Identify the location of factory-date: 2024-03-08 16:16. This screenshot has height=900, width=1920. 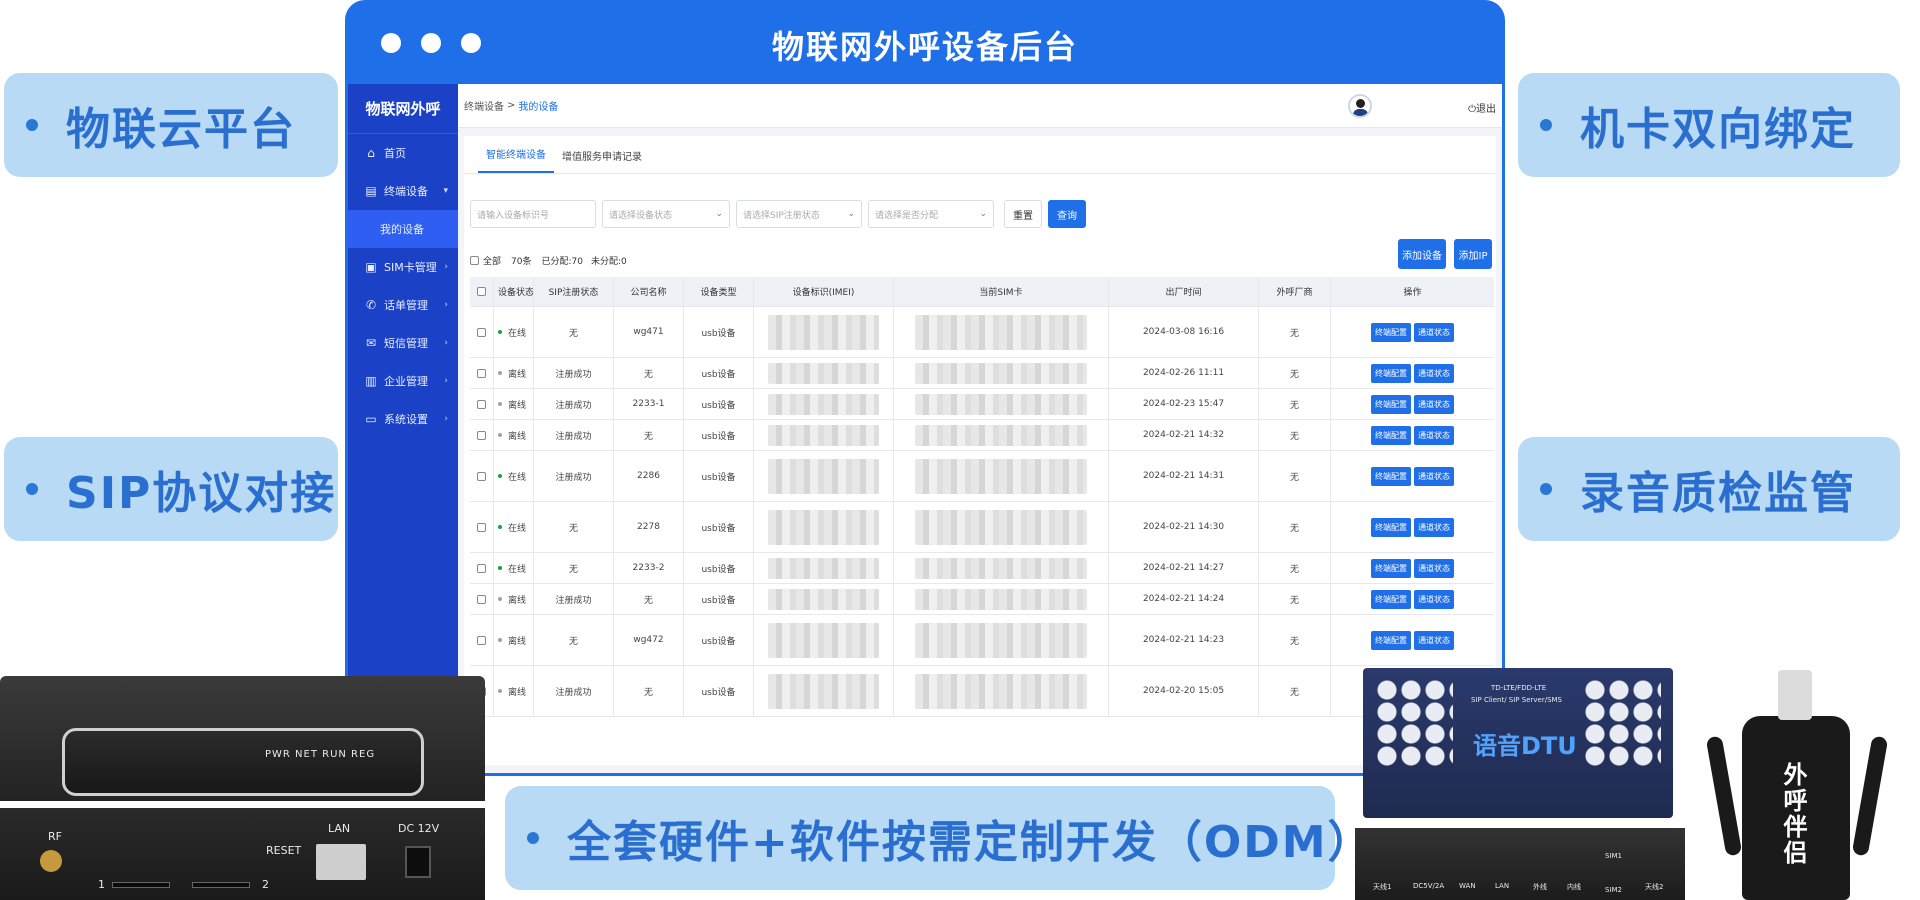
(1183, 332).